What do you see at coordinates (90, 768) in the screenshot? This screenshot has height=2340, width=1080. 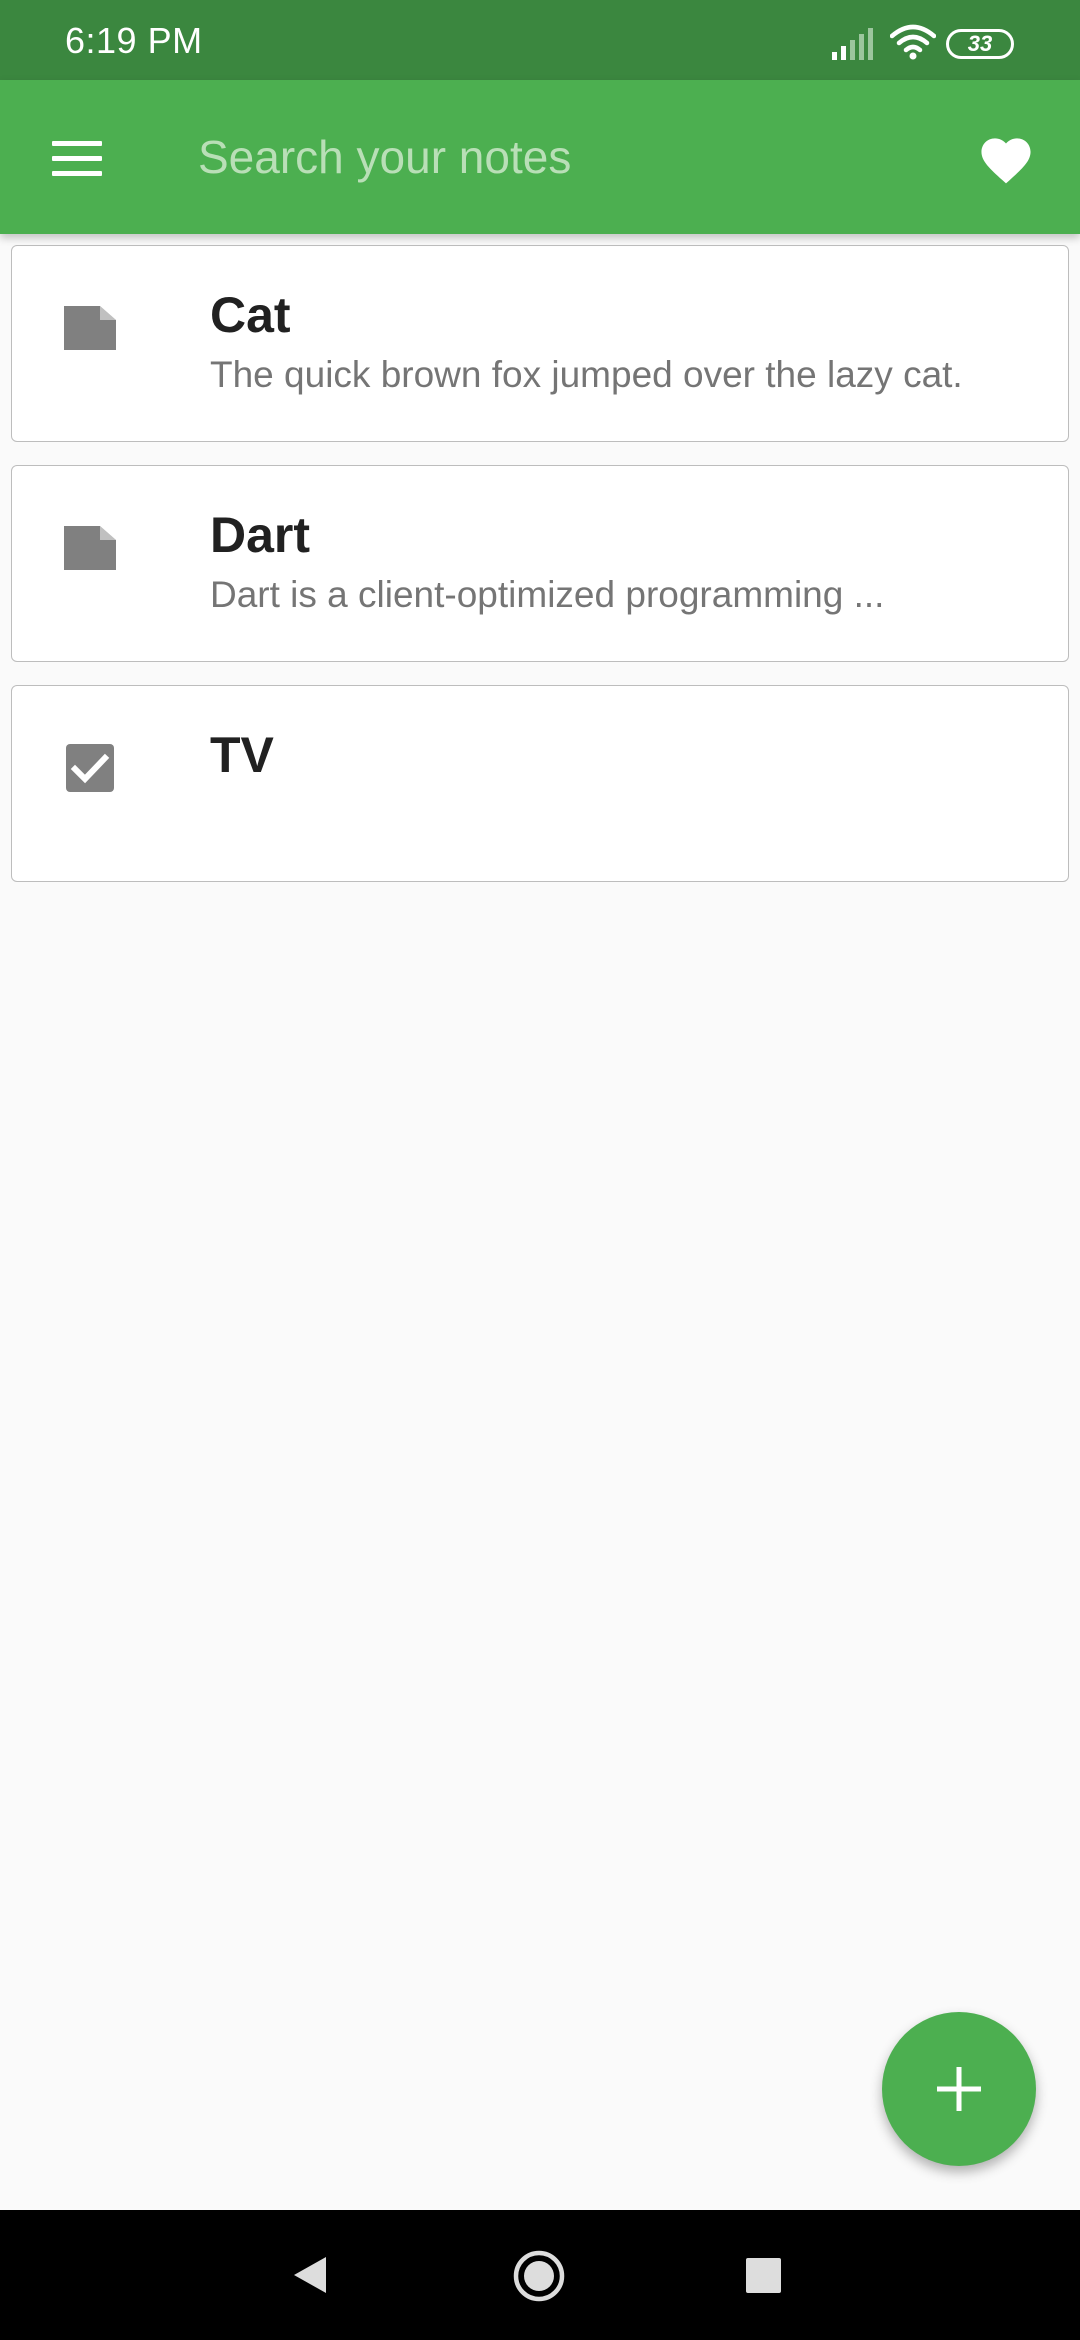 I see `checkbox-icon` at bounding box center [90, 768].